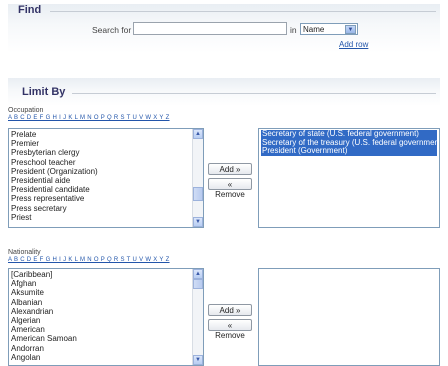 This screenshot has width=448, height=366. I want to click on list-item: Aksumite, so click(101, 292).